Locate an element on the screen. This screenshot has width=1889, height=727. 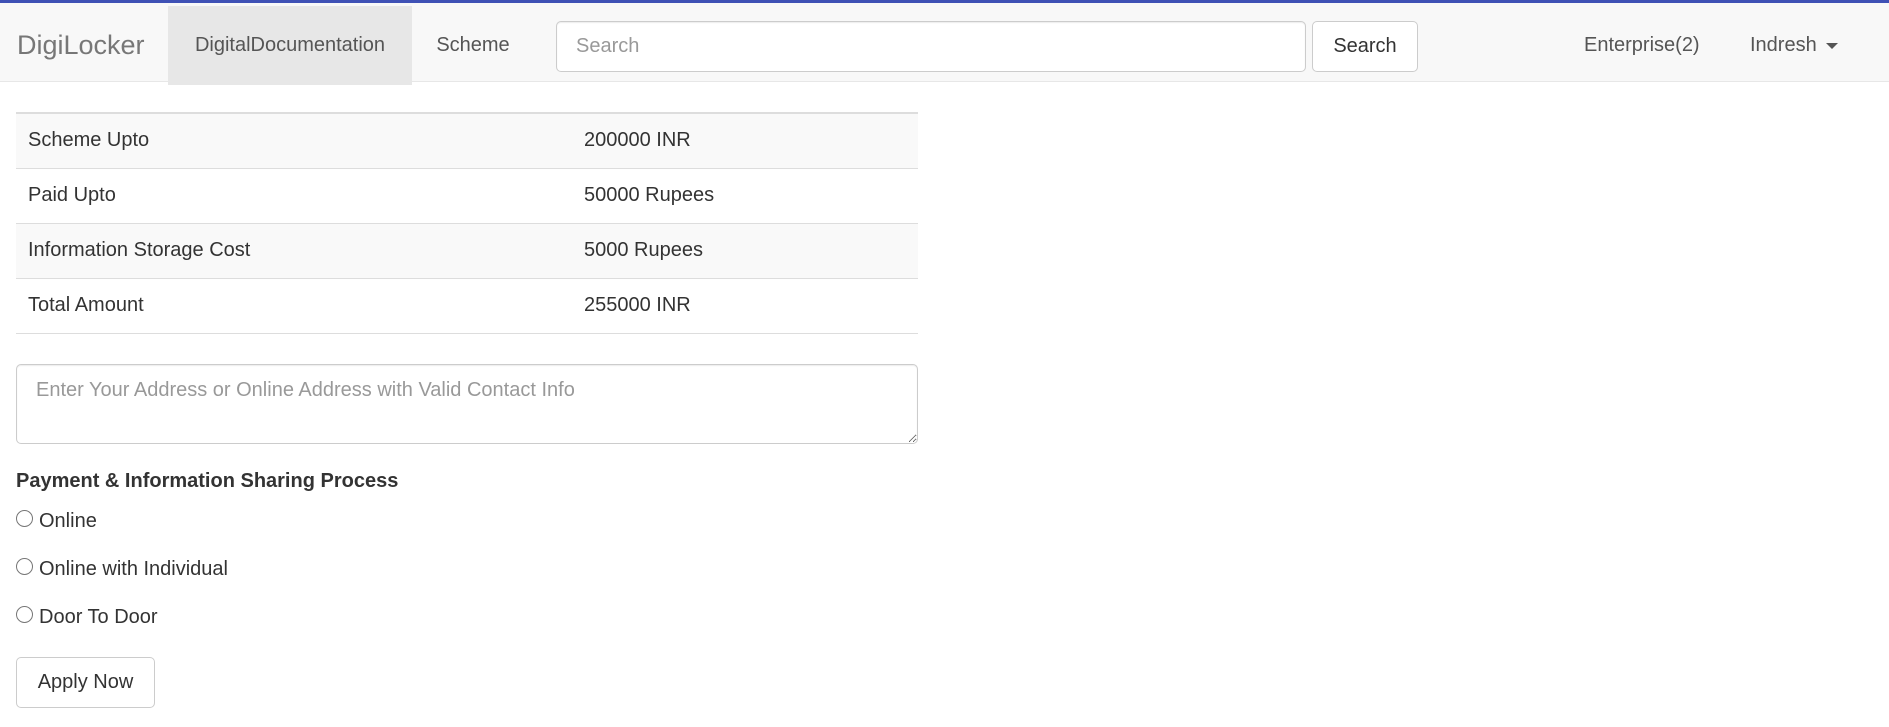
radio-label: Online with Individual is located at coordinates (133, 569).